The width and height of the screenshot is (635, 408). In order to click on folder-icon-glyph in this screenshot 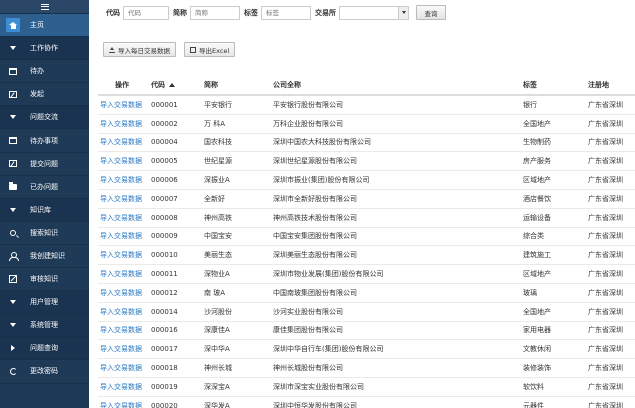, I will do `click(13, 185)`.